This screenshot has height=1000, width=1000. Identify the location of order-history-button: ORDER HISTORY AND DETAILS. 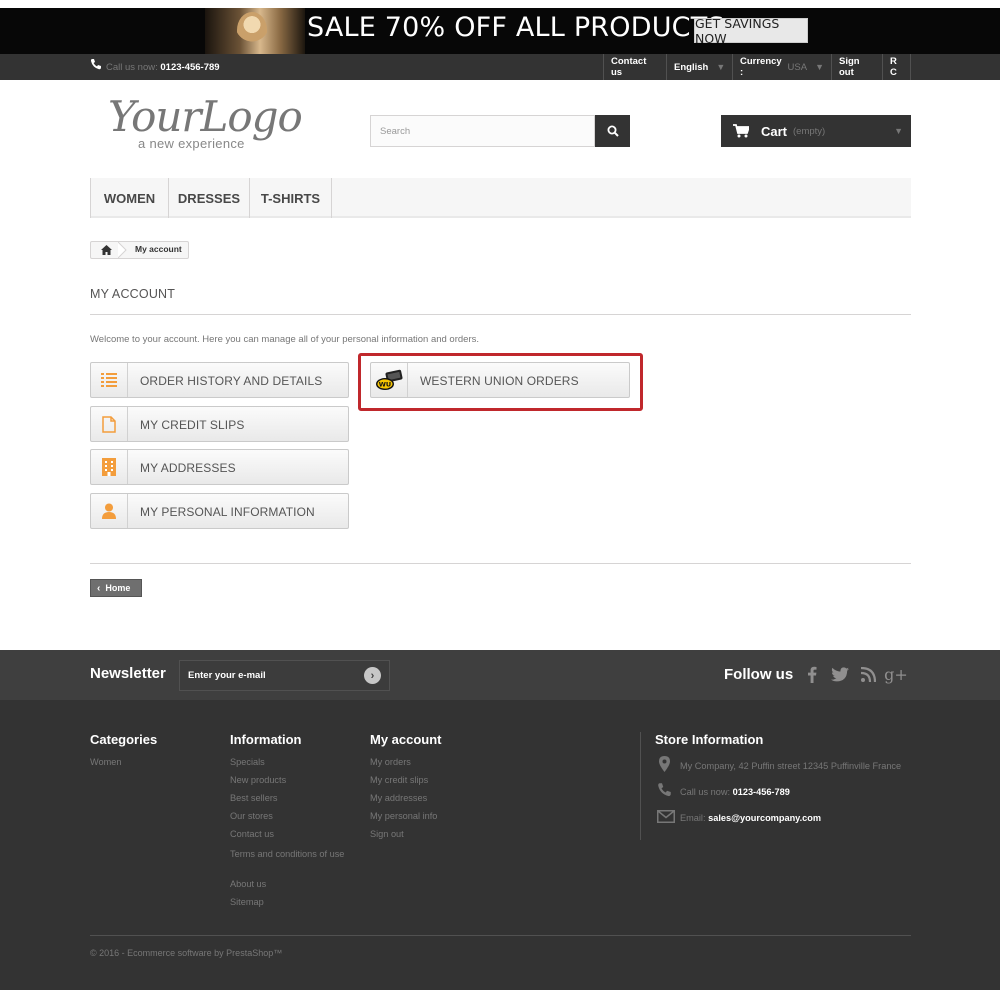
(219, 380).